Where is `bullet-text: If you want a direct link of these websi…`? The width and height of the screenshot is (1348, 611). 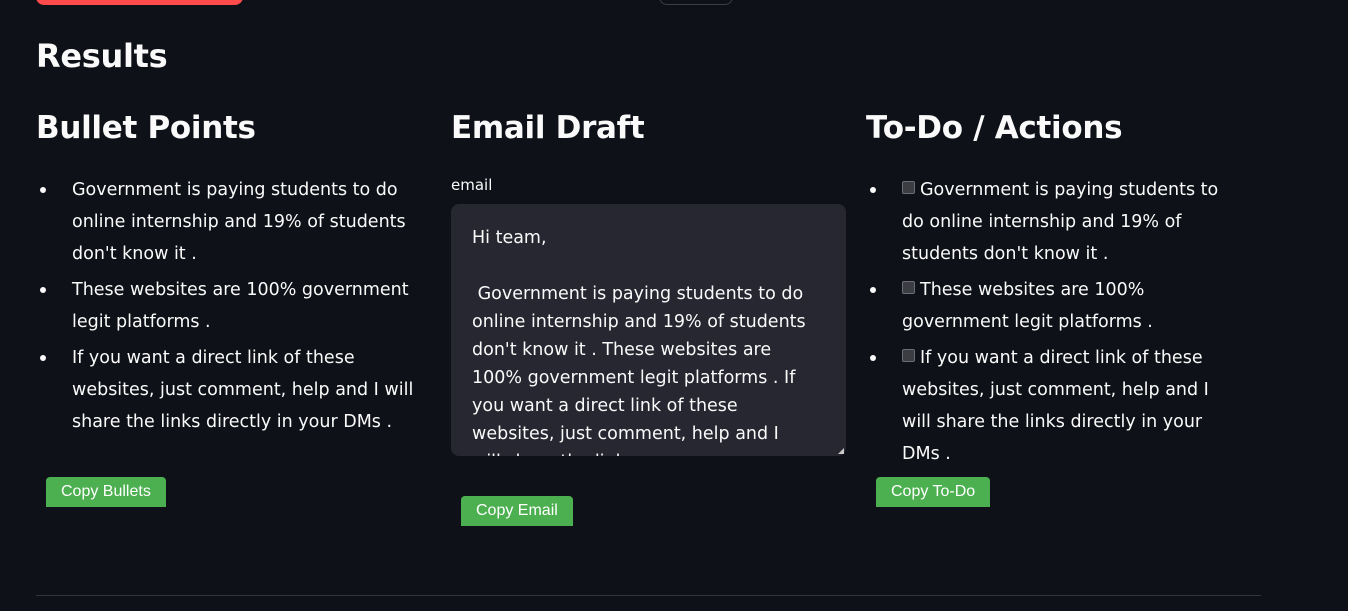
bullet-text: If you want a direct link of these websi… is located at coordinates (243, 390).